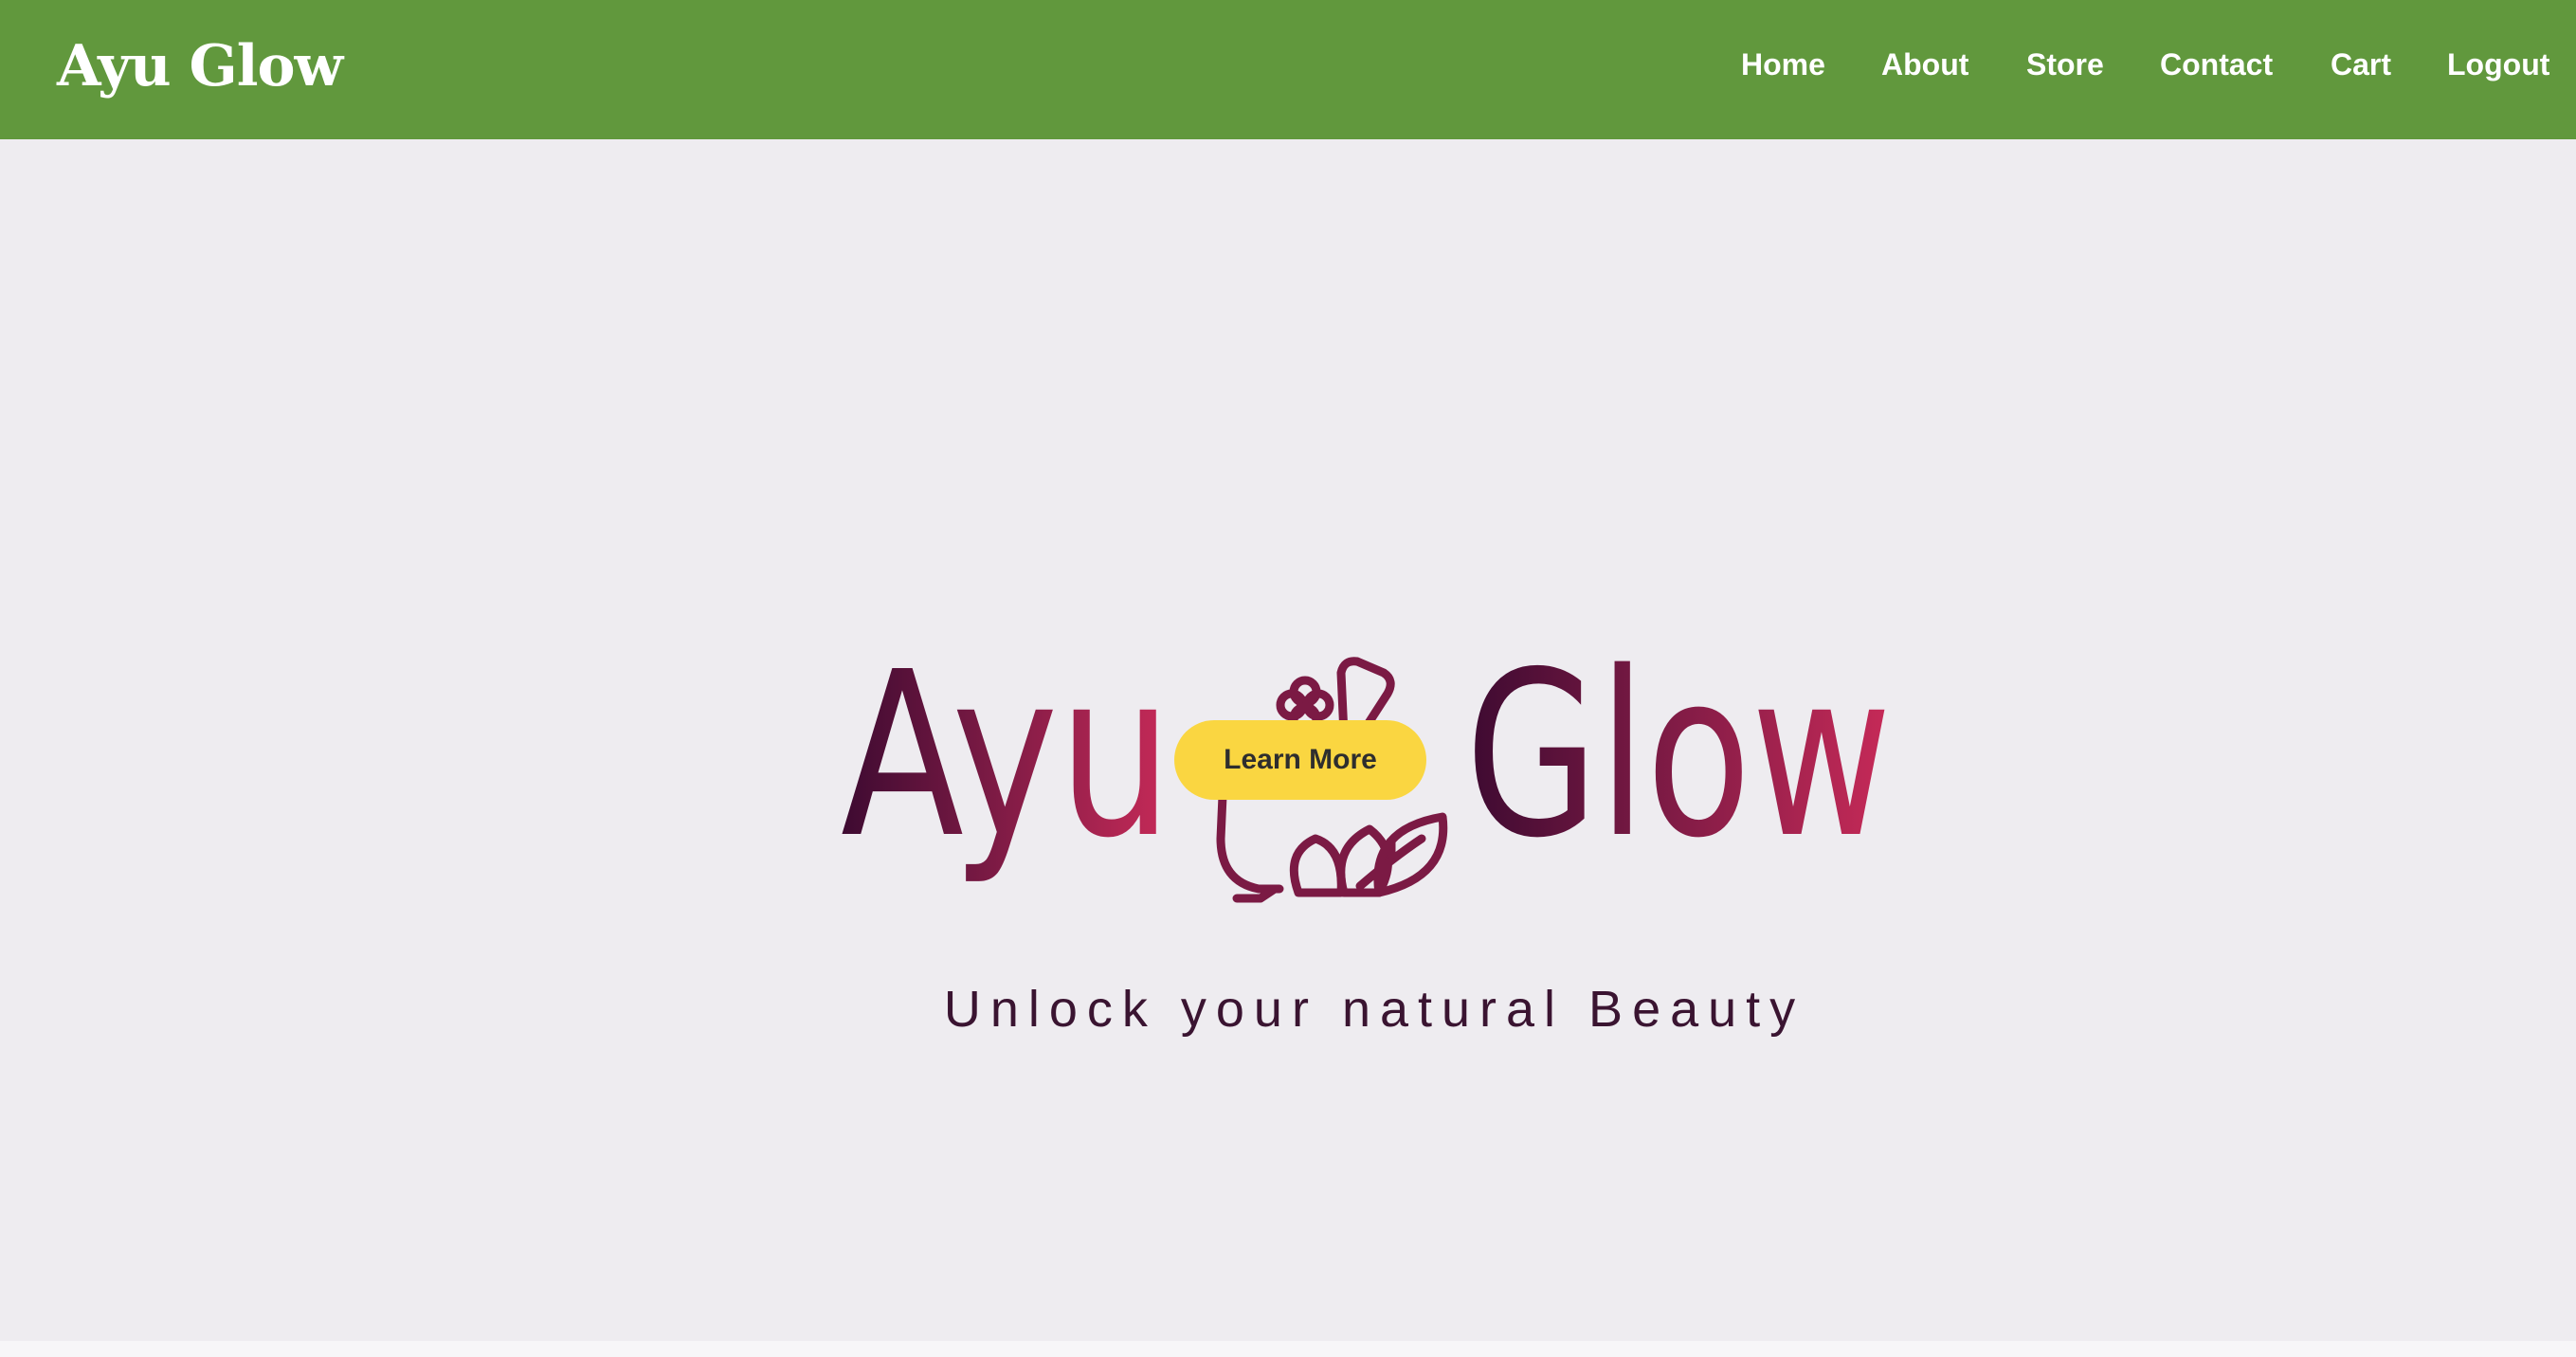 The image size is (2576, 1357). I want to click on nav-link-about: About, so click(1924, 64).